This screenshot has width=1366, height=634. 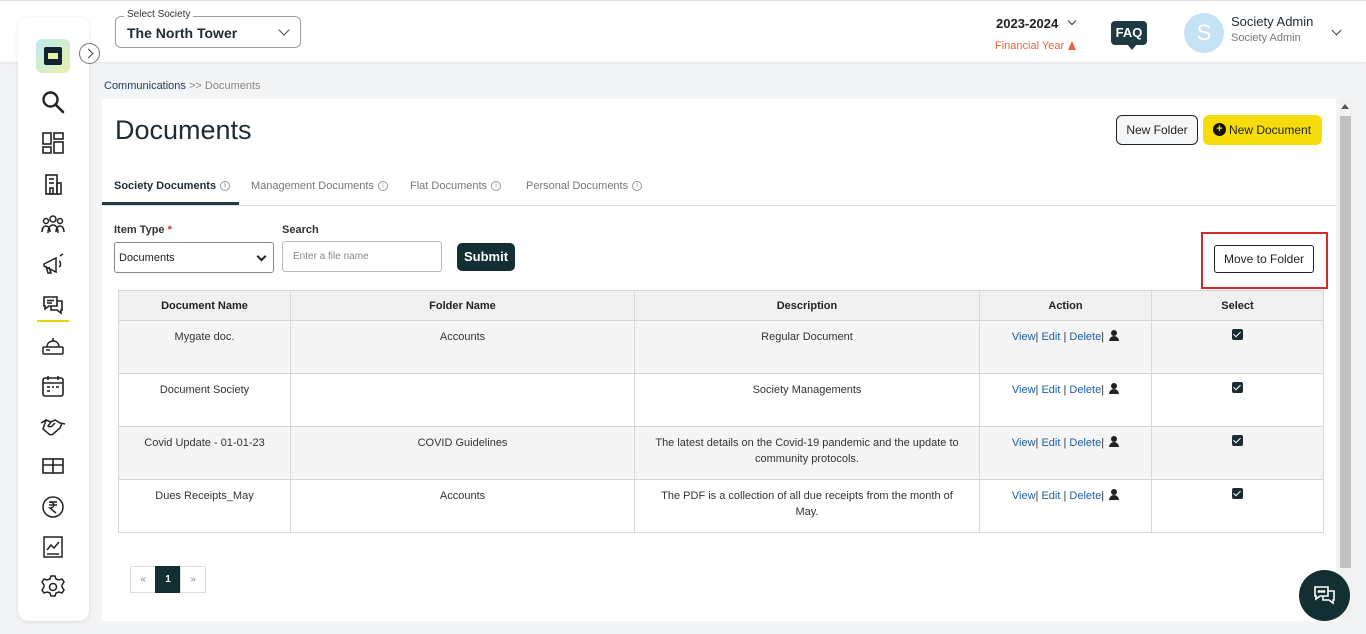 I want to click on plus-circle-icon: +, so click(x=1219, y=129).